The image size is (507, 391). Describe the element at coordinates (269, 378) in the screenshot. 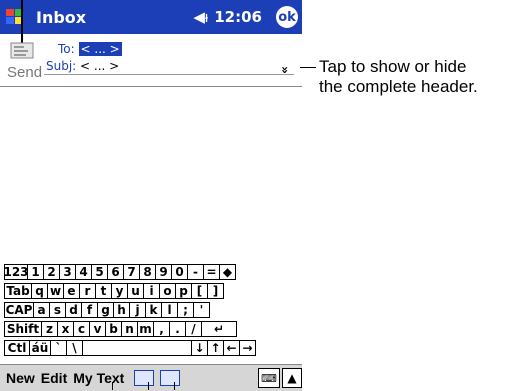

I see `keyboard-icon: ⌨` at that location.